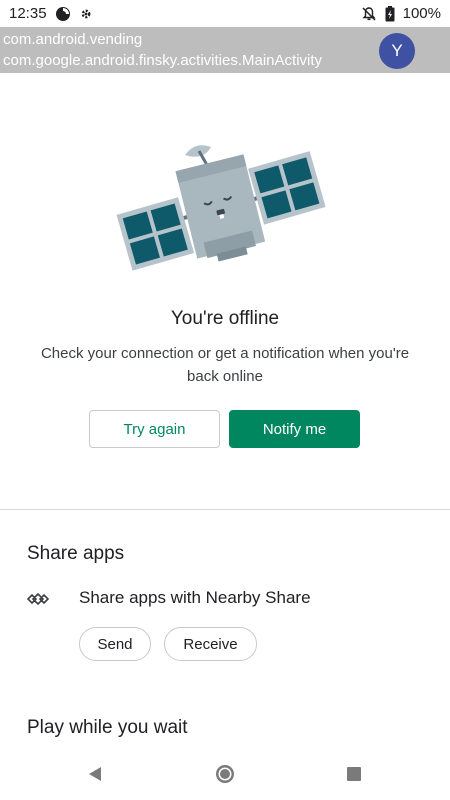  I want to click on play-while-you-wait-title: Play while you wait, so click(107, 727).